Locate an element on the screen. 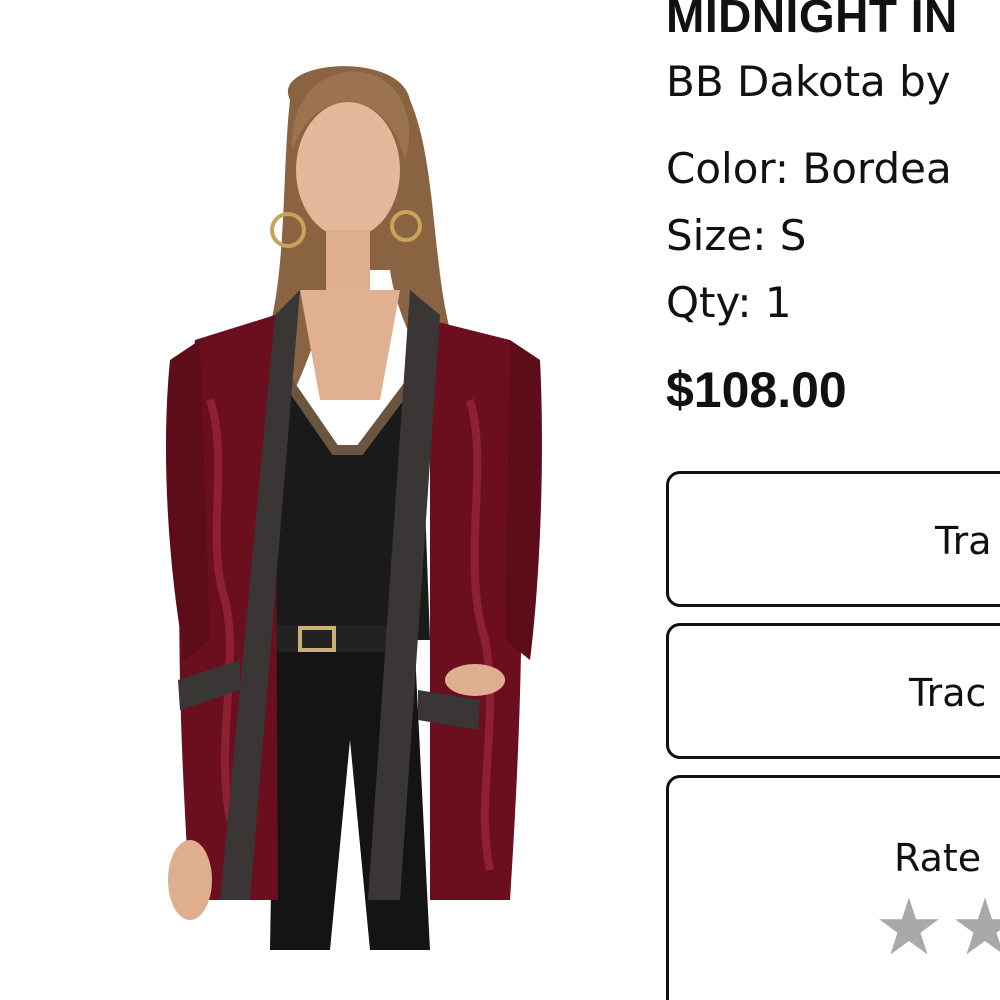  rate-product-card: Rate ★ ★ is located at coordinates (833, 887).